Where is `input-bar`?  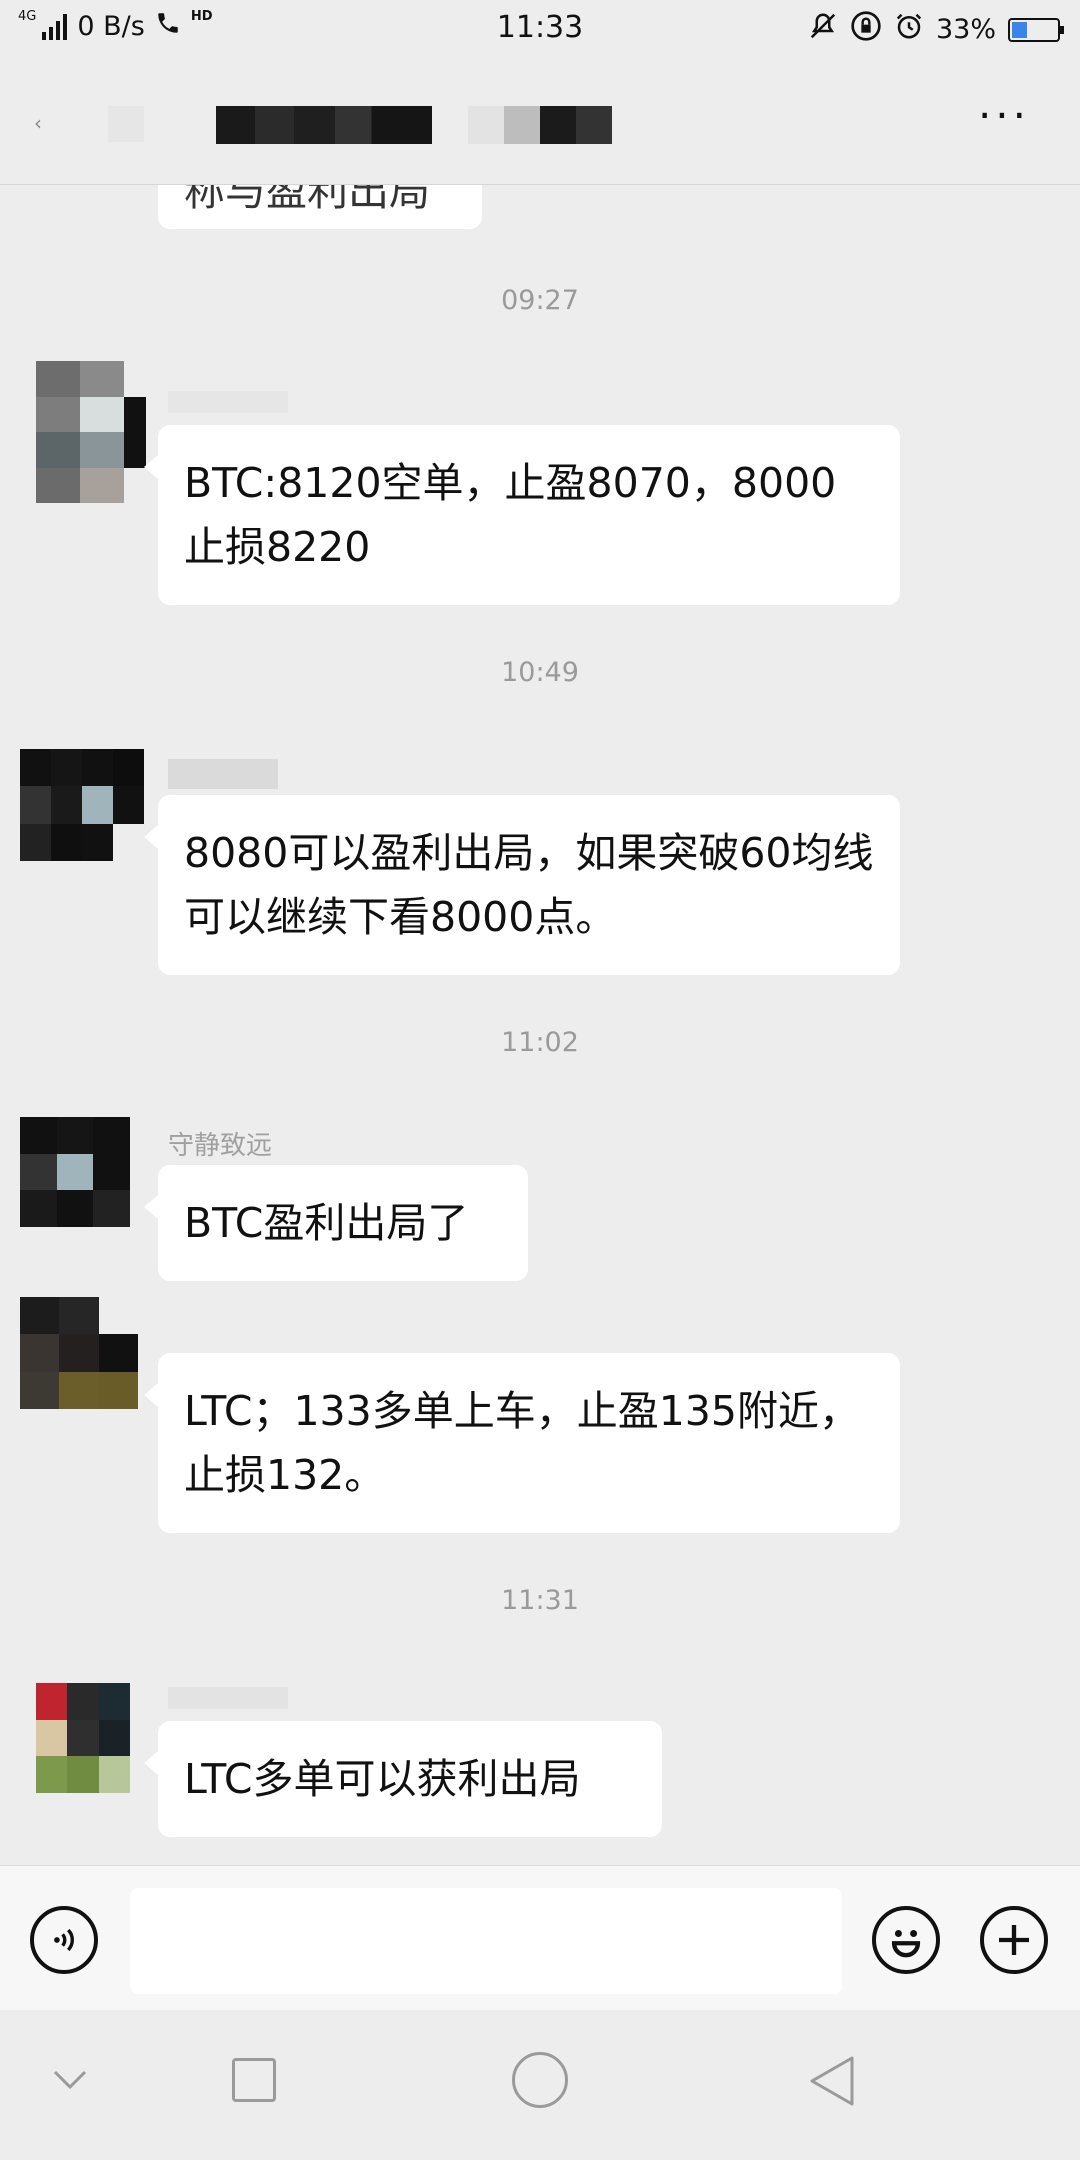
input-bar is located at coordinates (540, 1938).